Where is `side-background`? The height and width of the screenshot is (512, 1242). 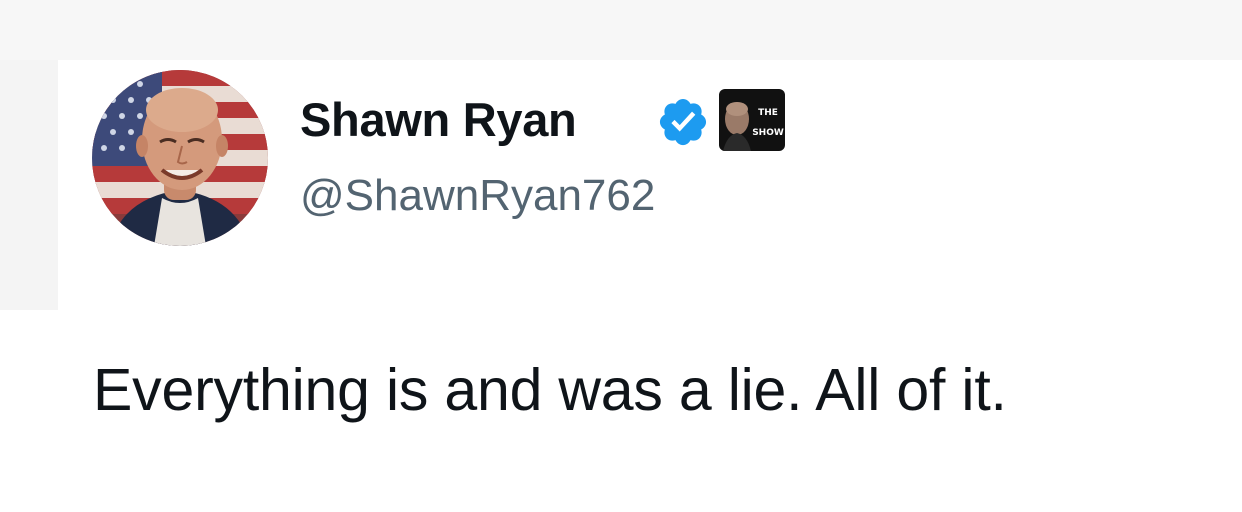
side-background is located at coordinates (29, 185).